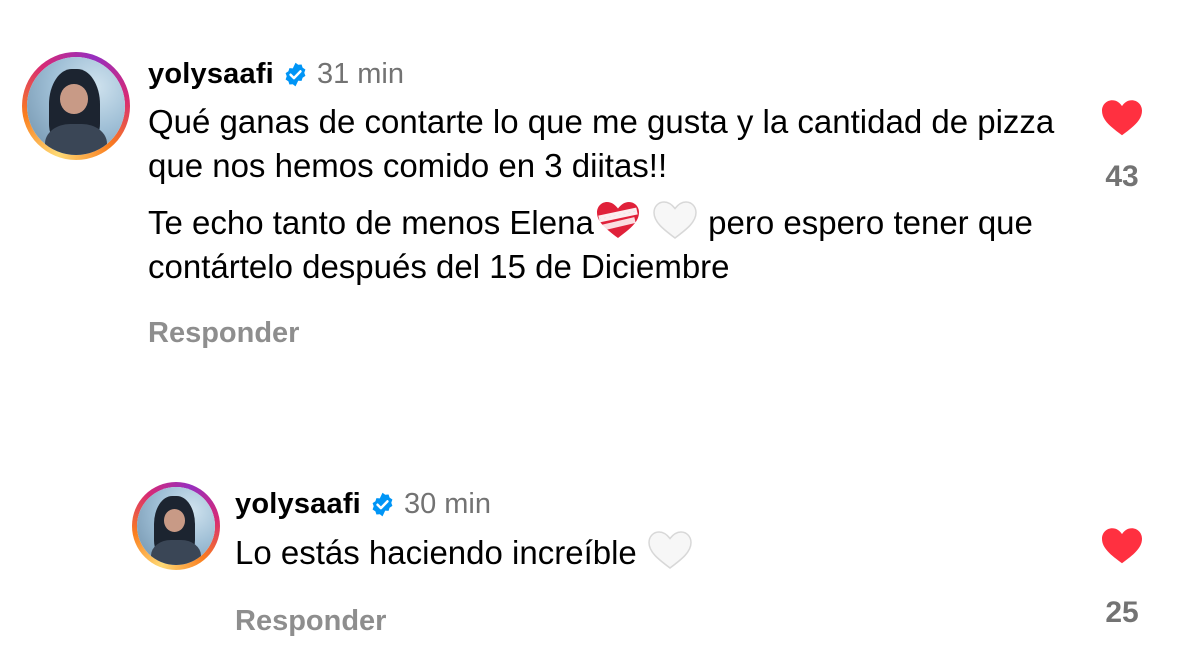 This screenshot has width=1200, height=669. I want to click on comment-paragraph: Lo estás haciendo increíble, so click(645, 552).